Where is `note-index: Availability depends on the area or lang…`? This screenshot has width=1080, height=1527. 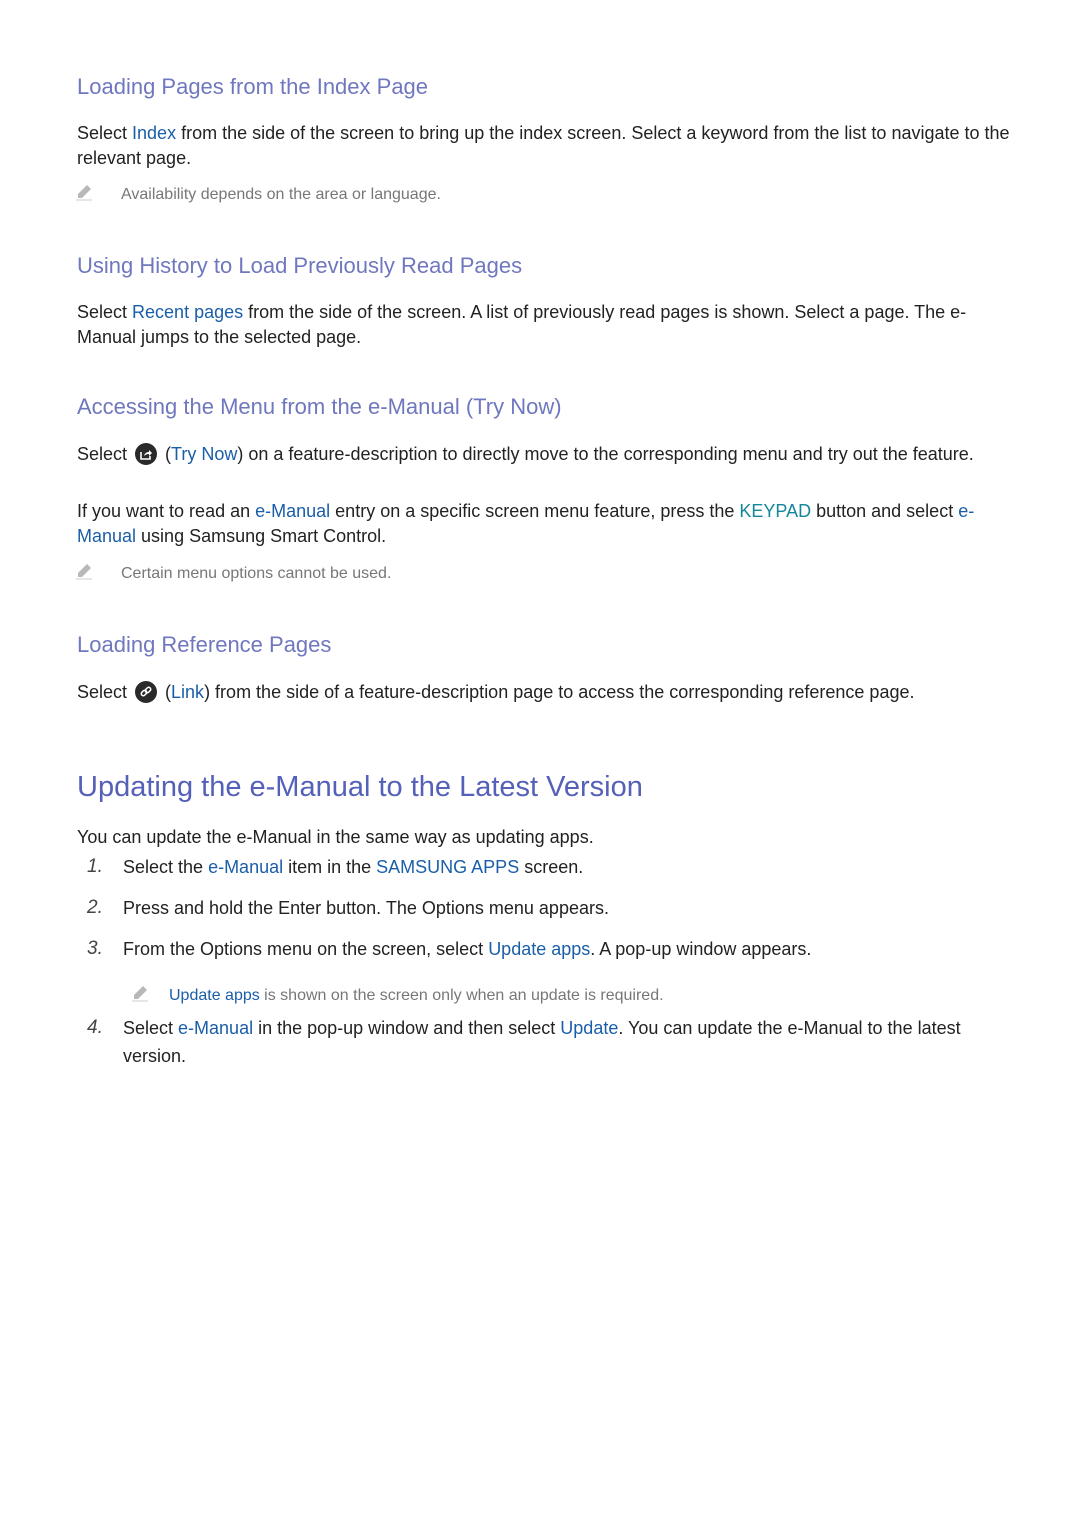
note-index: Availability depends on the area or lang… is located at coordinates (258, 193).